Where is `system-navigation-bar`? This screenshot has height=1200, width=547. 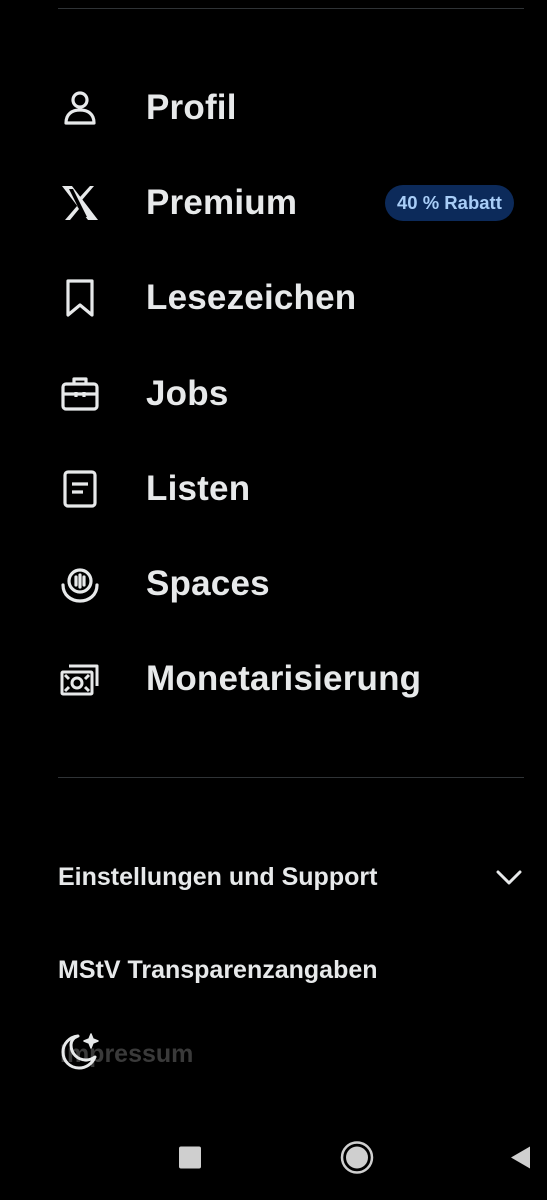
system-navigation-bar is located at coordinates (273, 1160).